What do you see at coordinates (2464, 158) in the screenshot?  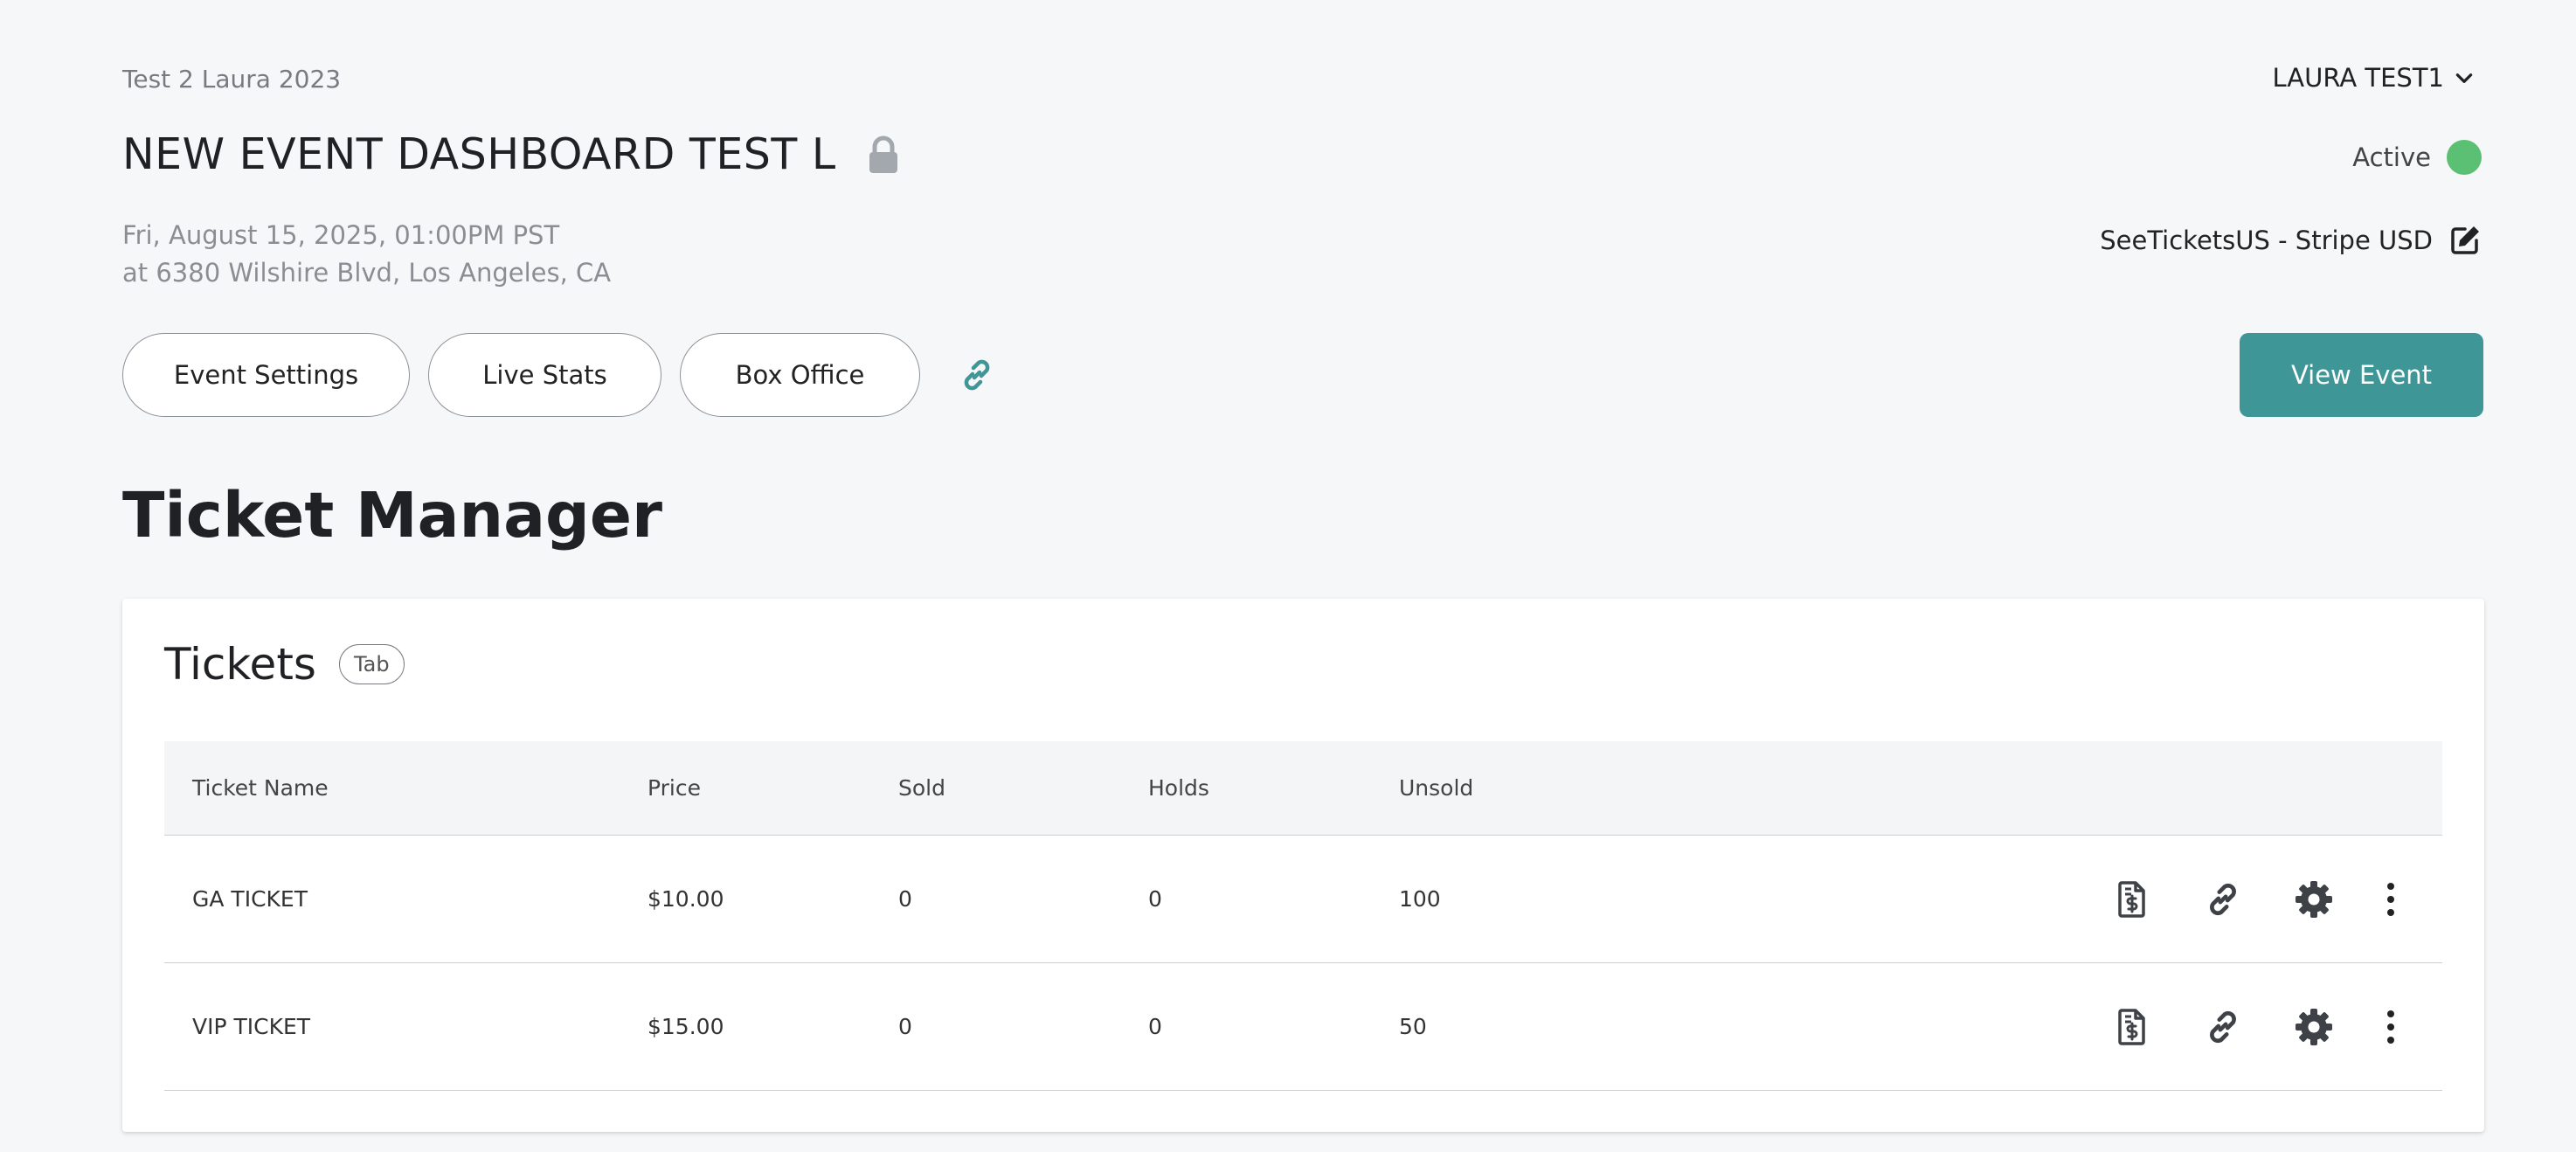 I see `status-indicator` at bounding box center [2464, 158].